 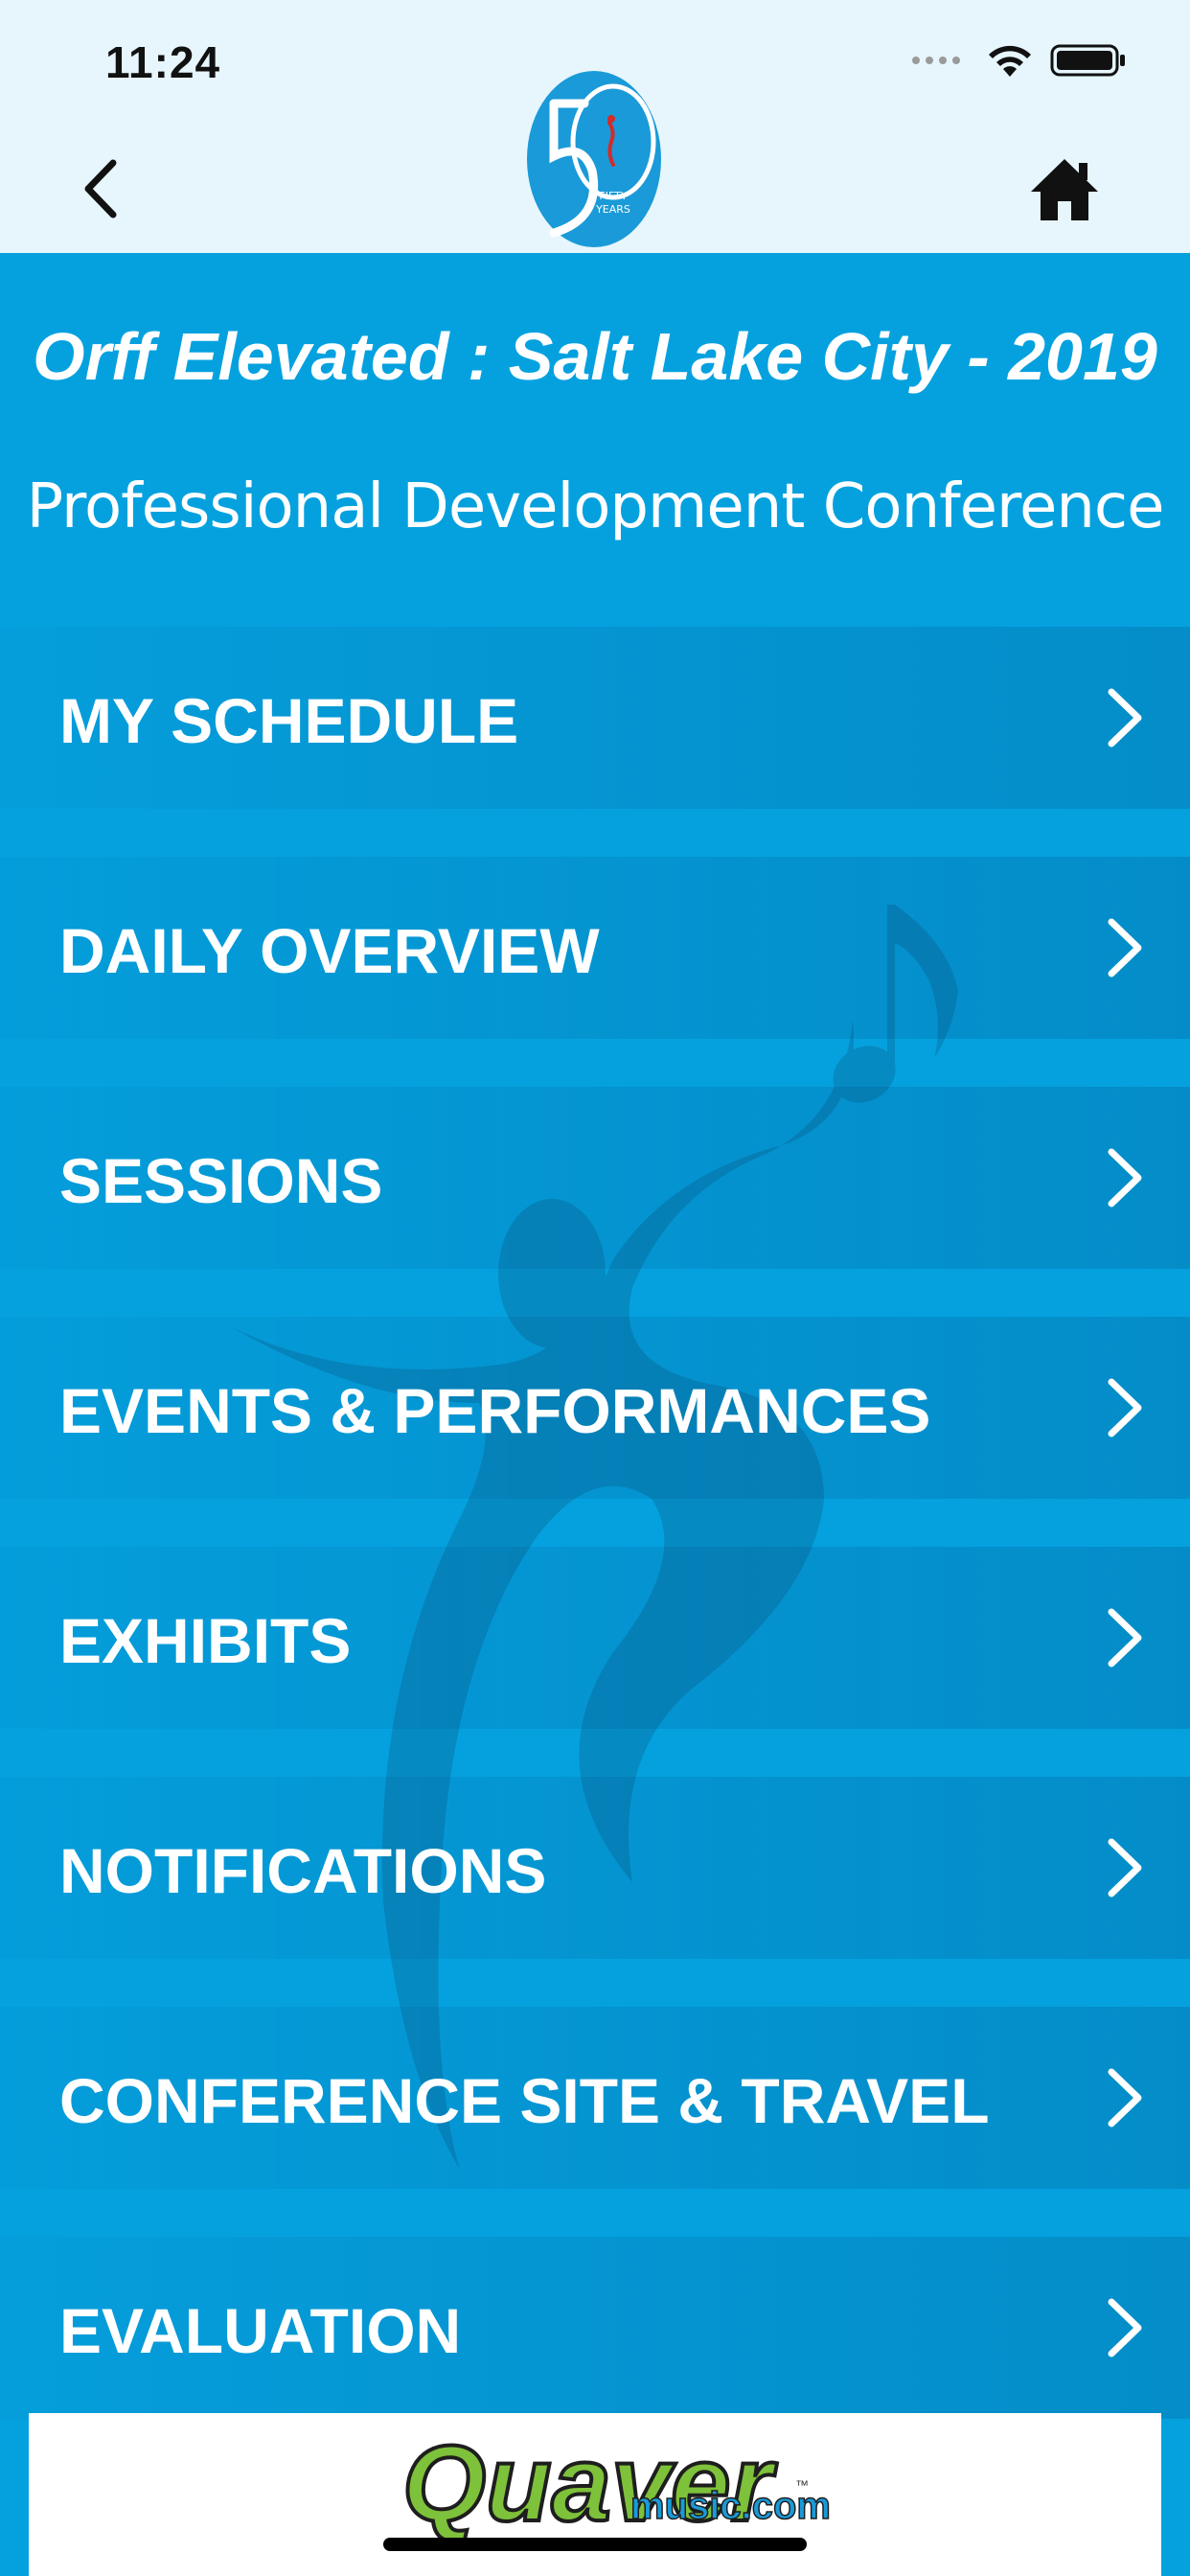 What do you see at coordinates (525, 2100) in the screenshot?
I see `menu-item-label: CONFERENCE SITE & TRAVEL` at bounding box center [525, 2100].